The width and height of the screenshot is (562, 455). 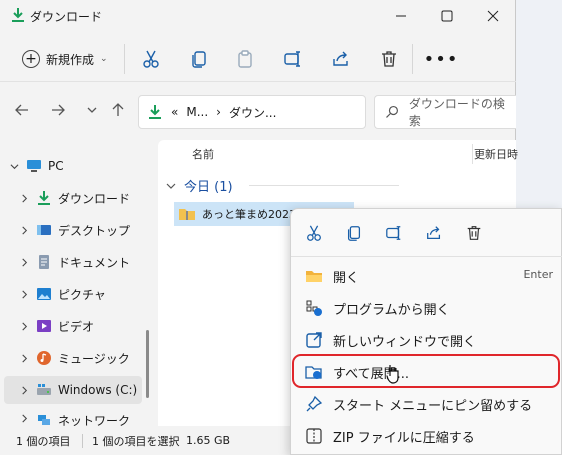 I want to click on nav-item-documents: ドキュメント, so click(x=83, y=262).